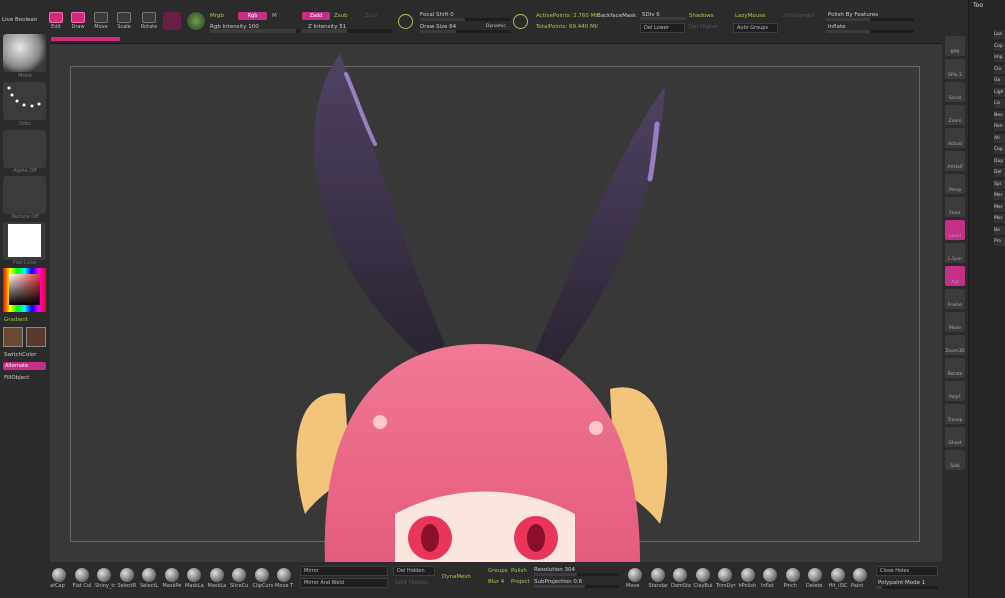  What do you see at coordinates (616, 16) in the screenshot?
I see `backface-mask-button: BackfaceMask` at bounding box center [616, 16].